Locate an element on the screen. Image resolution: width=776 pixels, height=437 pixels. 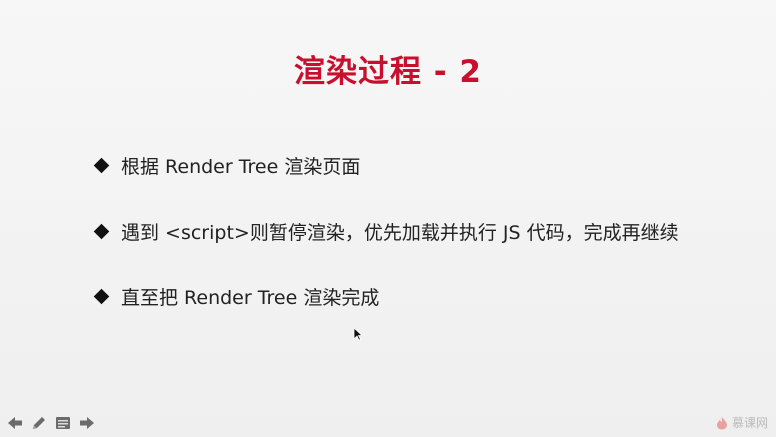
bullet-item: 直至把 Render Tree 渲染完成 is located at coordinates (236, 296).